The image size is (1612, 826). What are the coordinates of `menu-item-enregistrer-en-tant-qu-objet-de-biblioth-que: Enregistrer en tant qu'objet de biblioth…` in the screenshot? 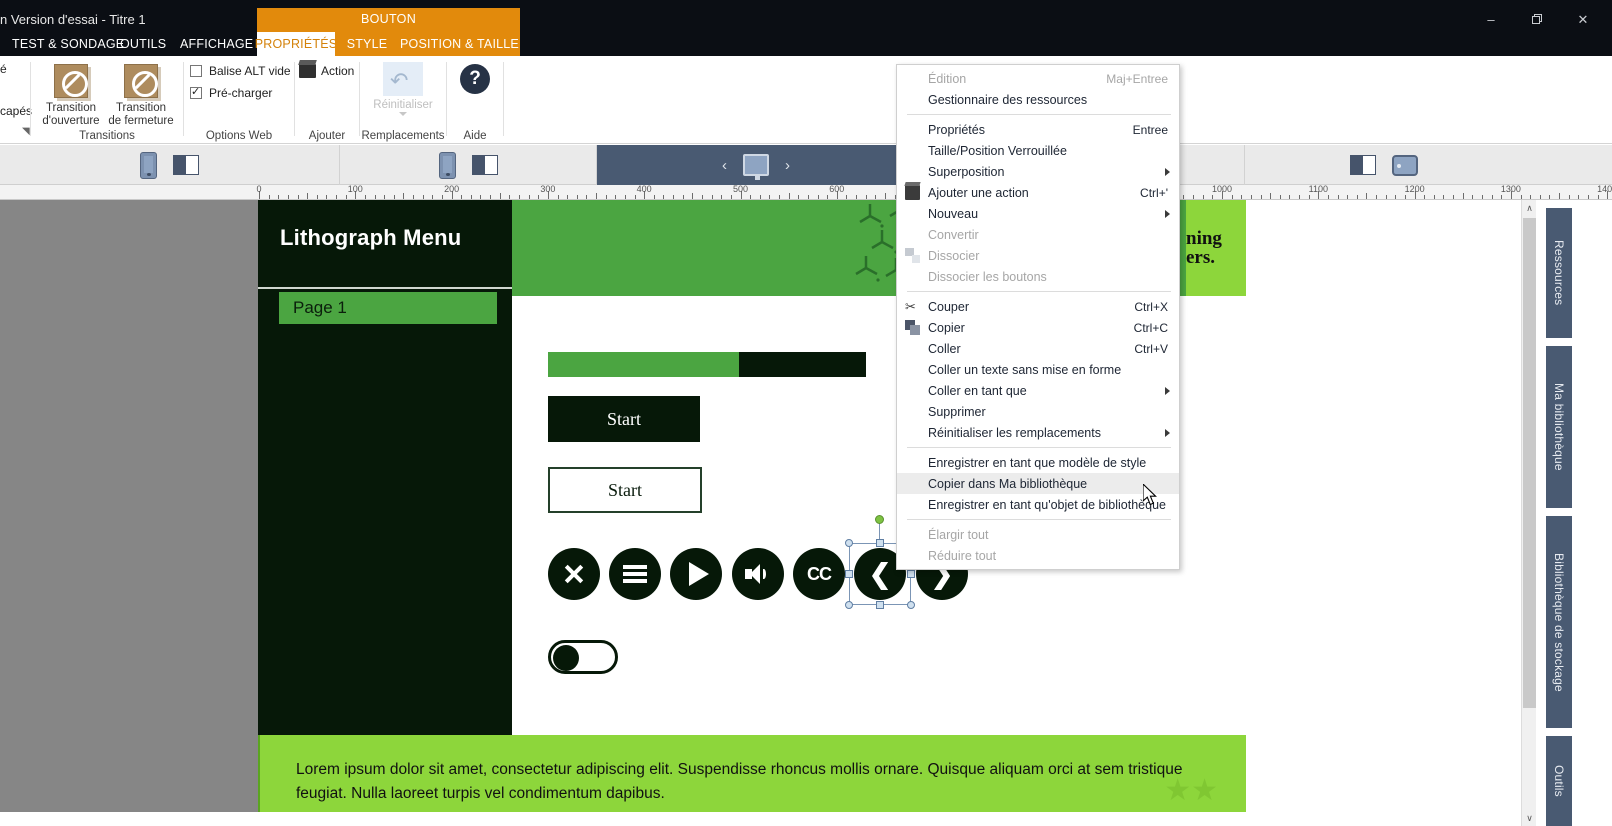 It's located at (1038, 504).